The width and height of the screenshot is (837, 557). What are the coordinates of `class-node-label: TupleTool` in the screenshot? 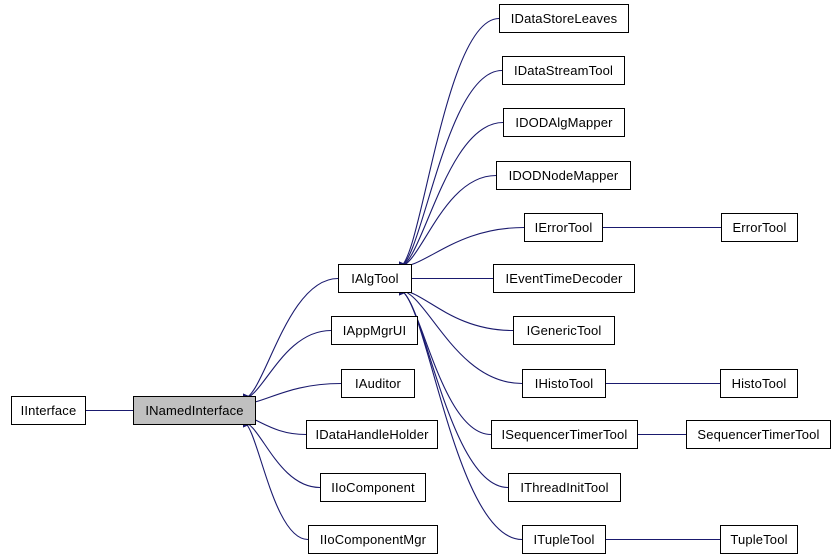 It's located at (759, 539).